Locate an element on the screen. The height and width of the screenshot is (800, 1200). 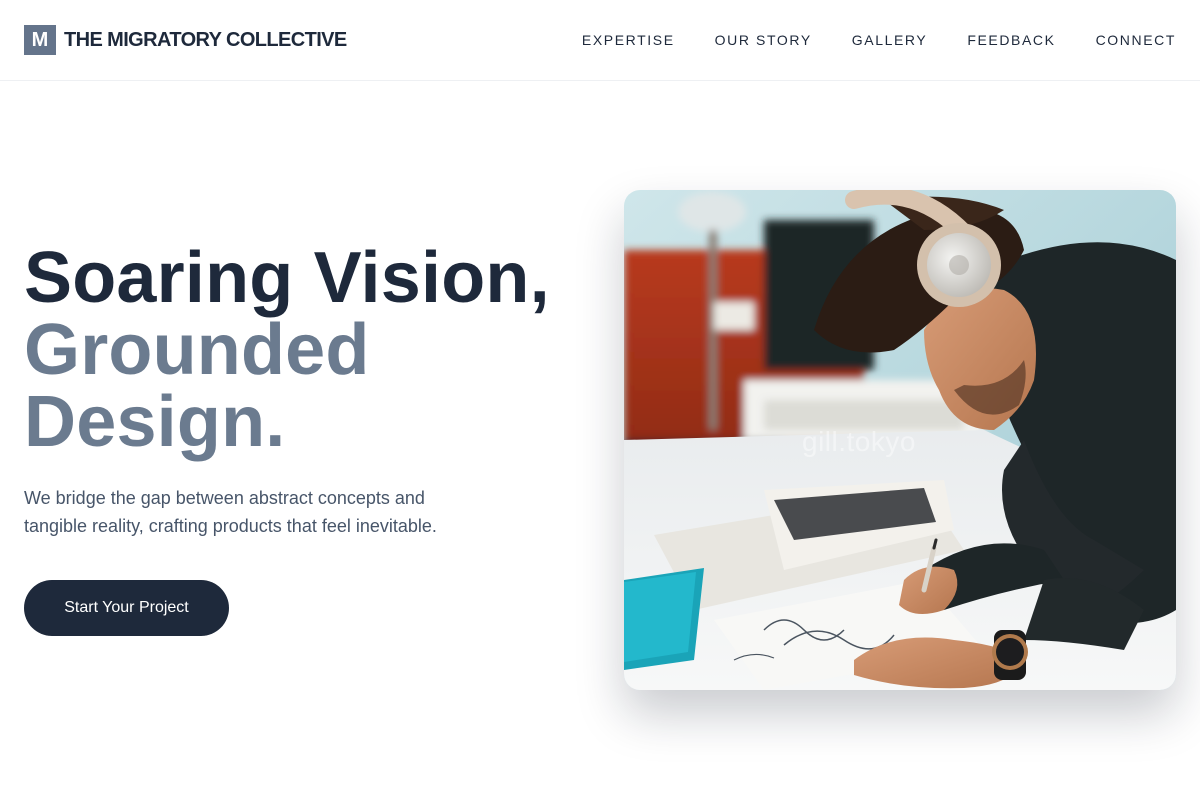
hero-title-line-2: Grounded is located at coordinates (197, 350).